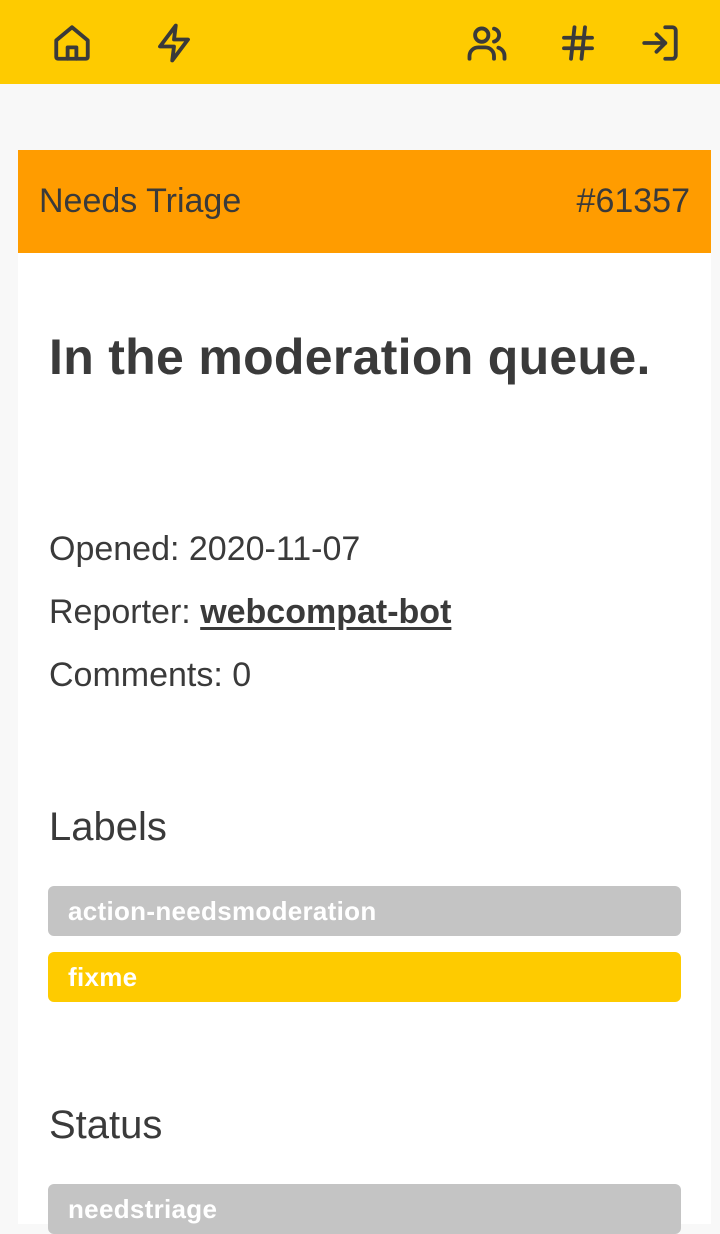 This screenshot has height=1234, width=720. What do you see at coordinates (325, 612) in the screenshot?
I see `reporter-link: webcompat-bot` at bounding box center [325, 612].